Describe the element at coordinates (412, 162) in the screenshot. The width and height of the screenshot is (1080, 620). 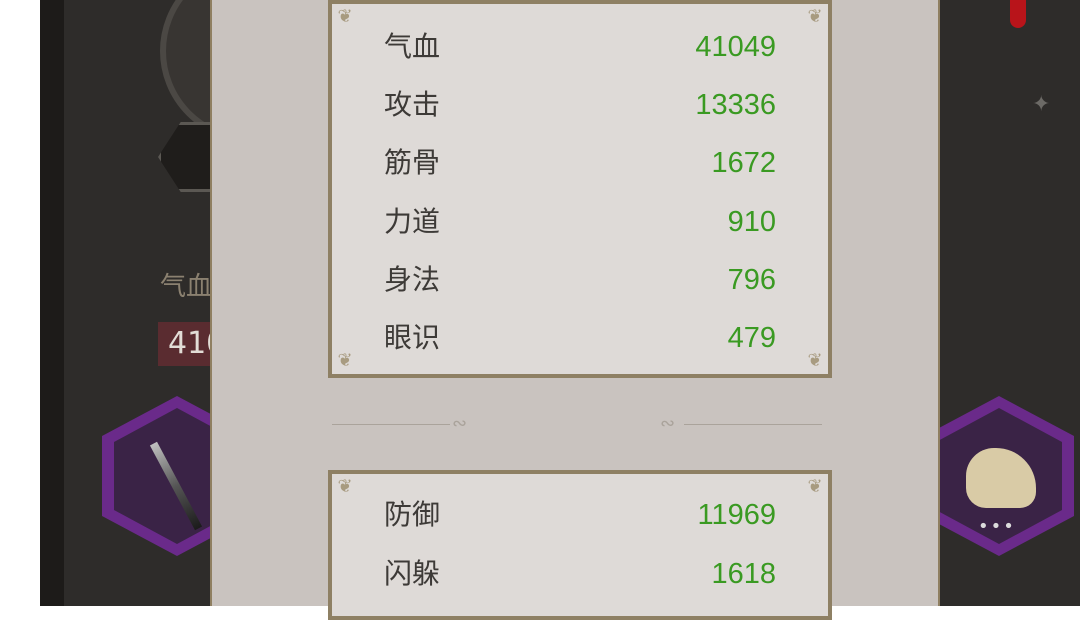
I see `stat-name: 筋骨` at that location.